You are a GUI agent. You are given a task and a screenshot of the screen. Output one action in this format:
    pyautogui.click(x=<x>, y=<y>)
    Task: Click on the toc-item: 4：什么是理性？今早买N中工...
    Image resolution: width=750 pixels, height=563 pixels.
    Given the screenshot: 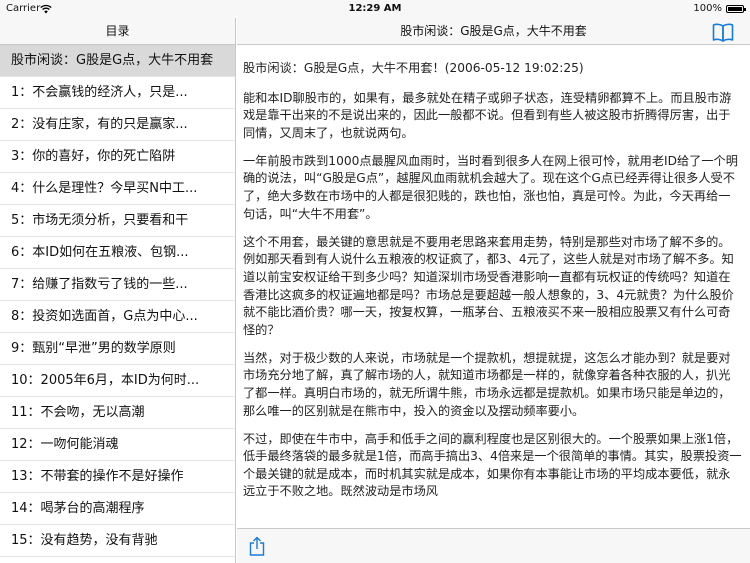 What is the action you would take?
    pyautogui.click(x=117, y=189)
    